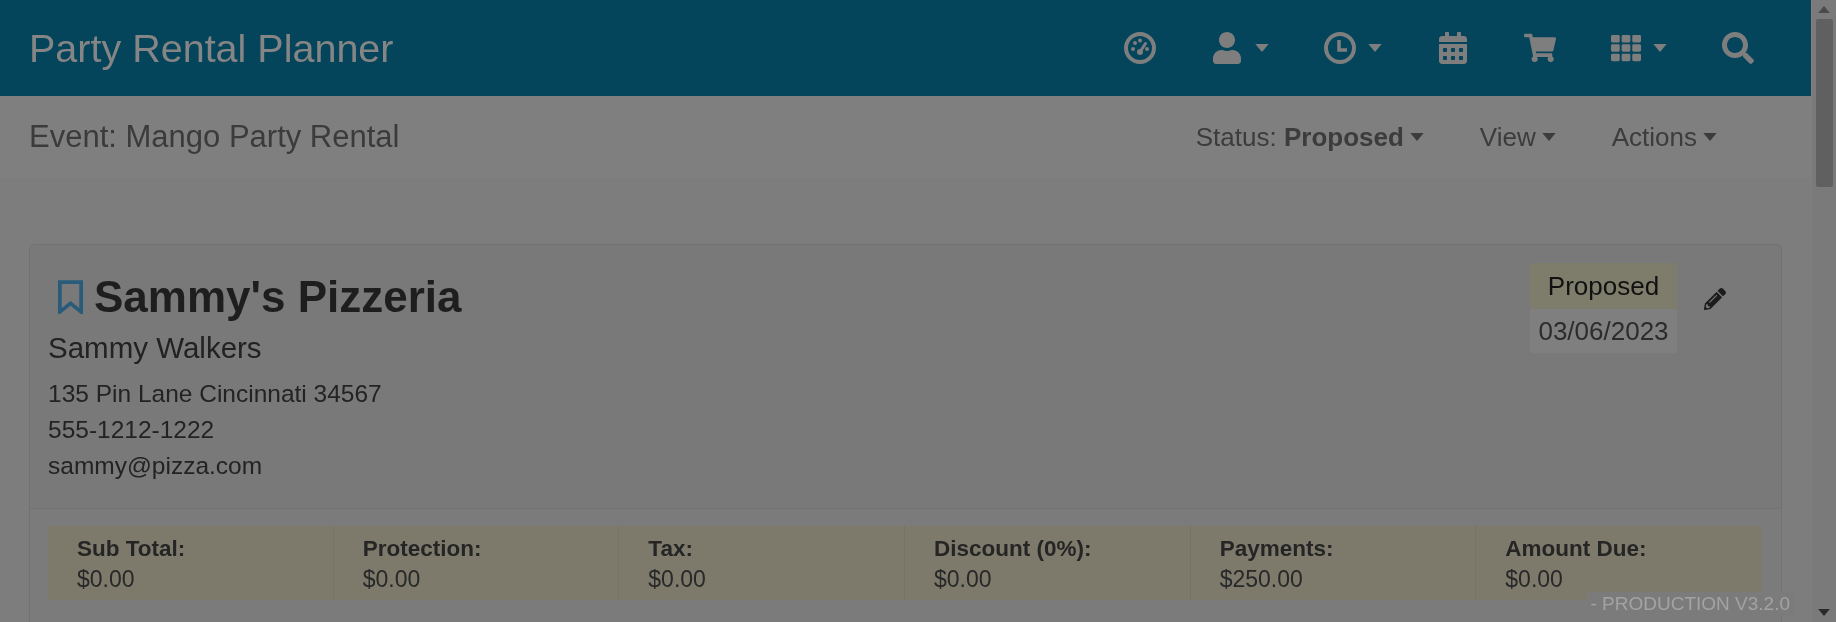 The height and width of the screenshot is (622, 1836). What do you see at coordinates (1576, 549) in the screenshot?
I see `total-label: Amount Due:` at bounding box center [1576, 549].